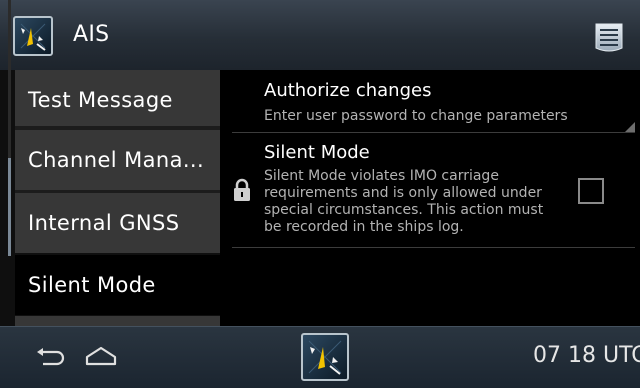 The height and width of the screenshot is (388, 640). What do you see at coordinates (630, 127) in the screenshot?
I see `dropdown-corner-icon` at bounding box center [630, 127].